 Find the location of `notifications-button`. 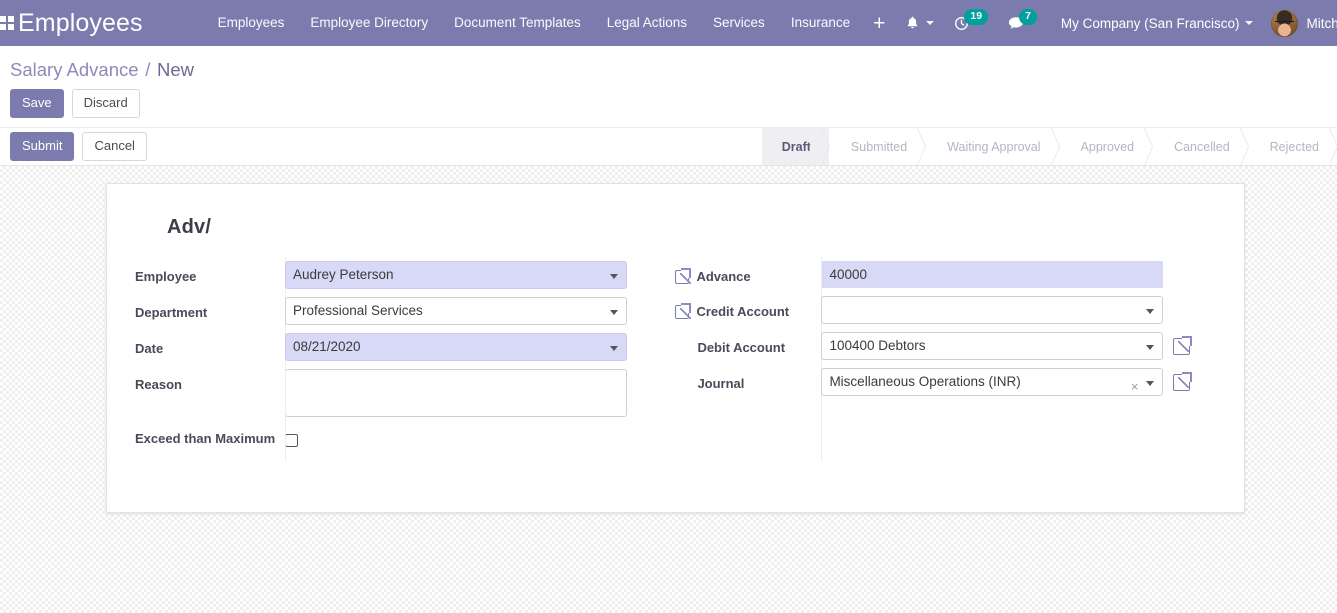

notifications-button is located at coordinates (919, 23).